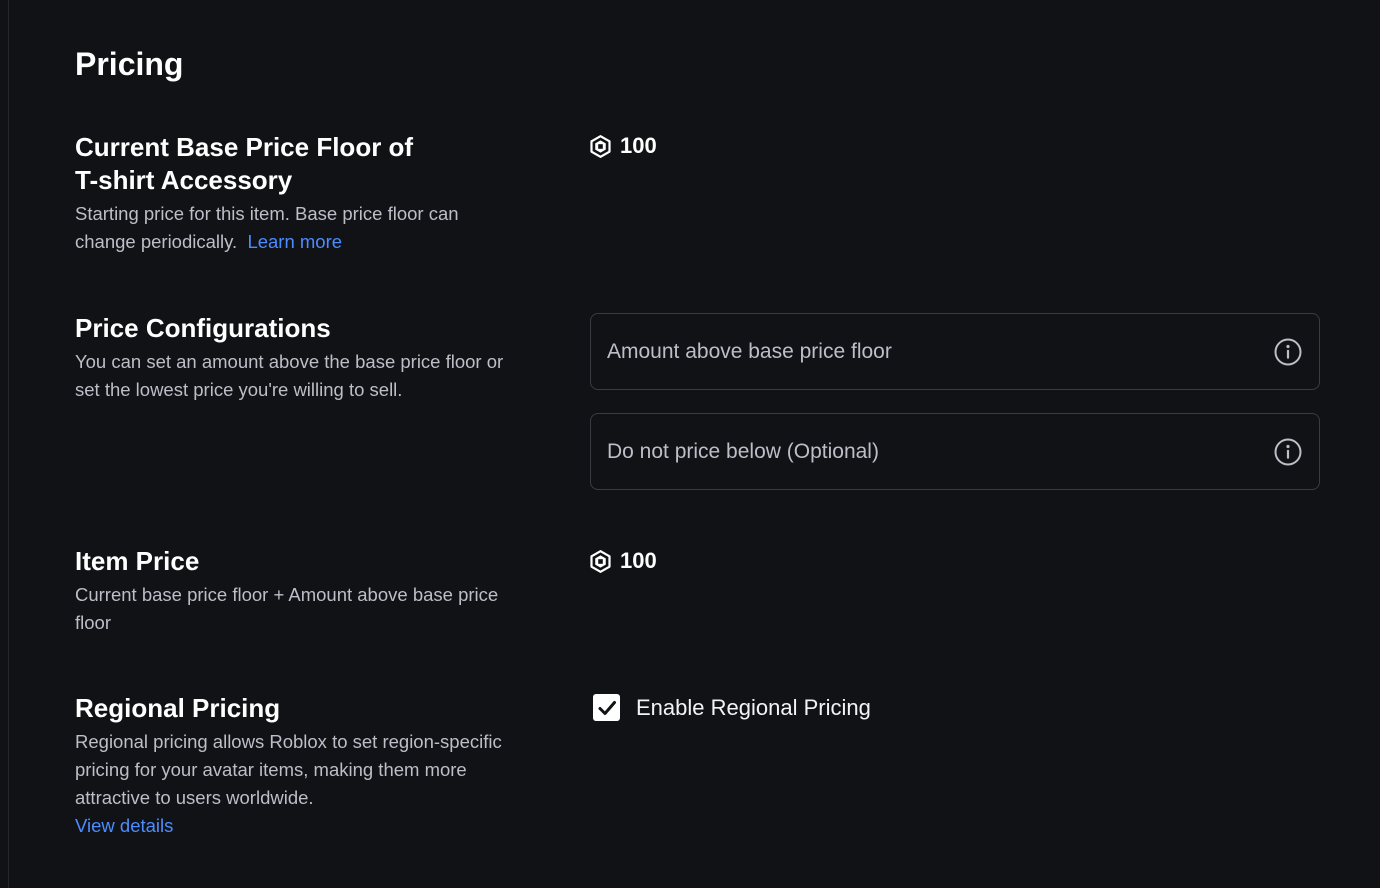 The width and height of the screenshot is (1380, 888). What do you see at coordinates (955, 451) in the screenshot?
I see `do-not-price-below-input: Do not price below (Optional)` at bounding box center [955, 451].